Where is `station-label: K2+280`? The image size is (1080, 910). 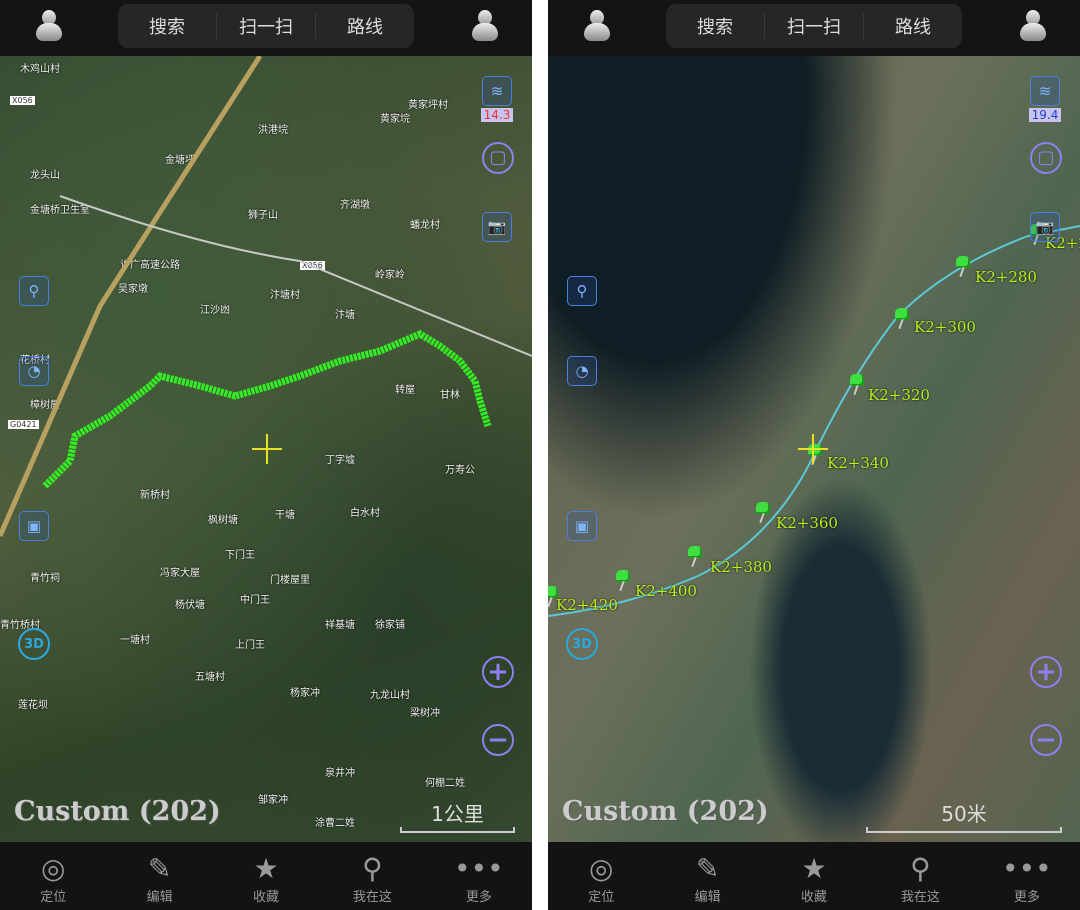 station-label: K2+280 is located at coordinates (1006, 277).